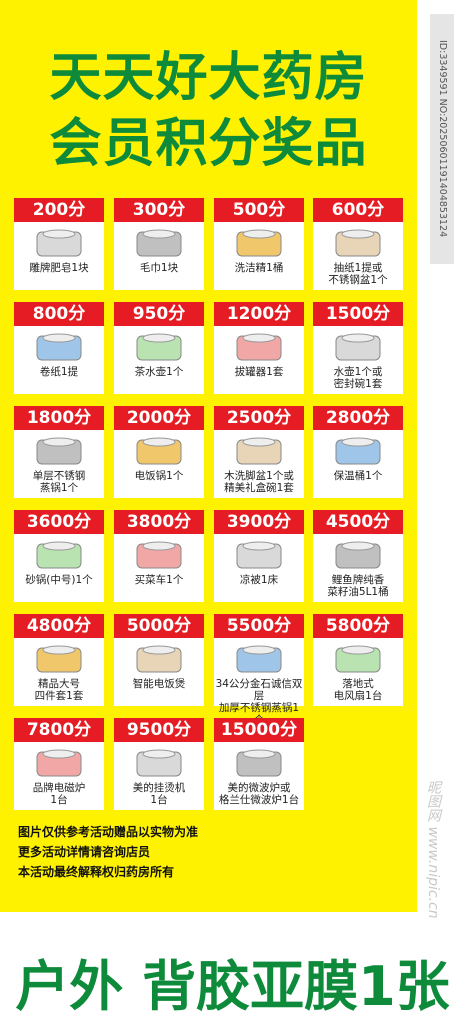 The image size is (465, 1024). Describe the element at coordinates (159, 730) in the screenshot. I see `points-badge: 9500分` at that location.